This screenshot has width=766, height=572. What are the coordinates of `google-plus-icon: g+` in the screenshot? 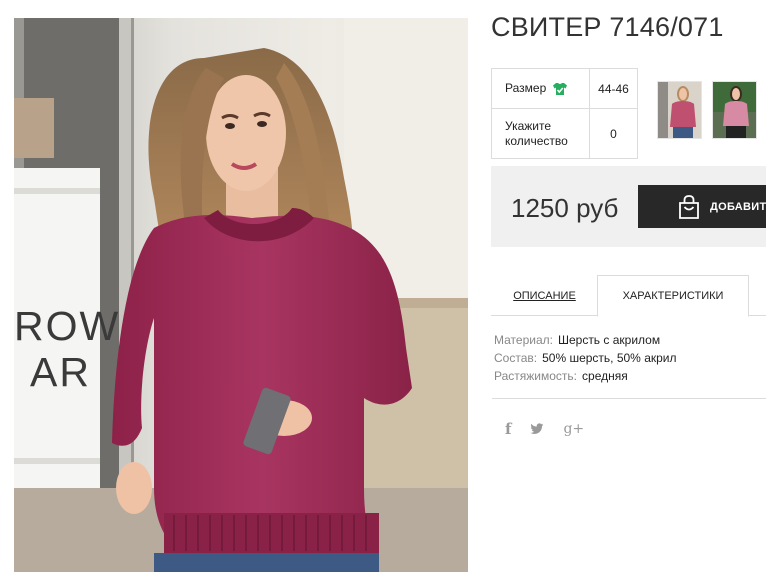 It's located at (573, 429).